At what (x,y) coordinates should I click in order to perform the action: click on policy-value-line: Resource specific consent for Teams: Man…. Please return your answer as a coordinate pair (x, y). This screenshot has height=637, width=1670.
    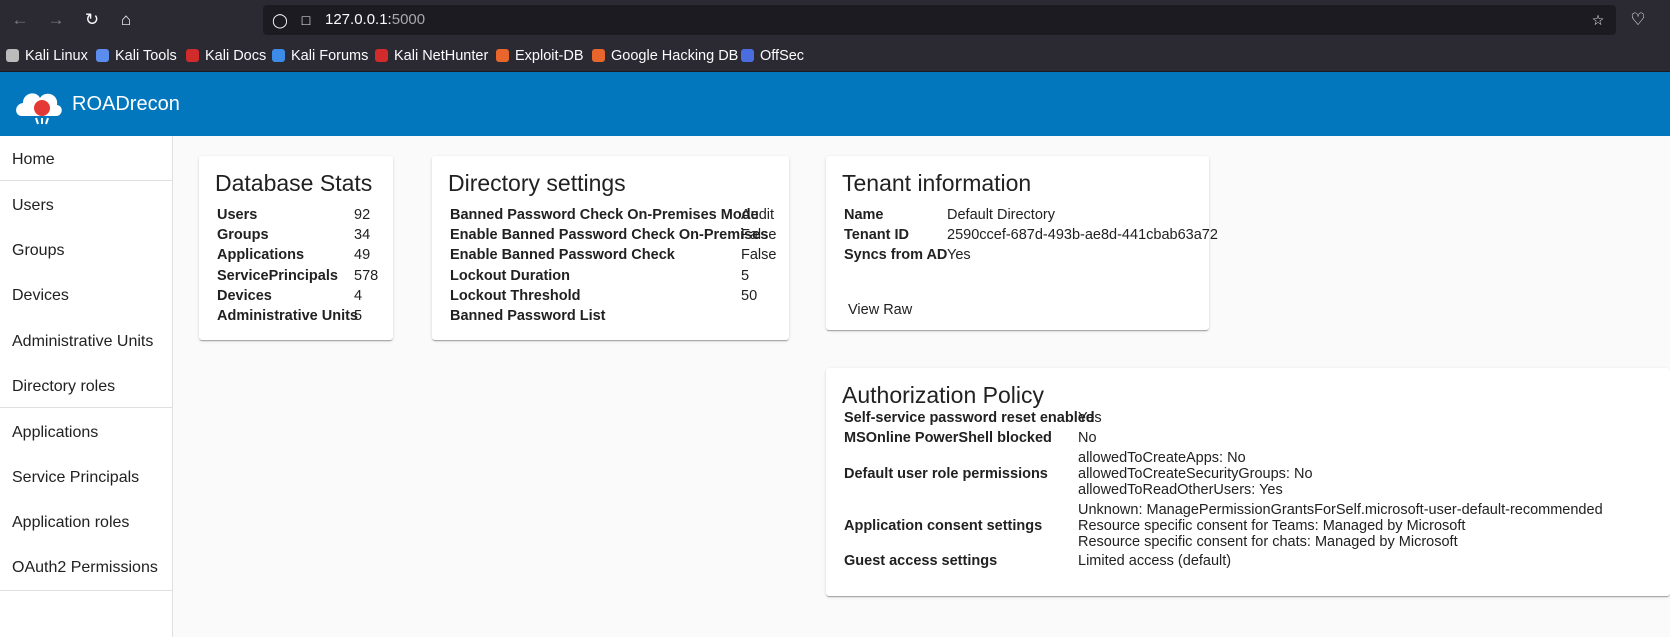
    Looking at the image, I should click on (1272, 525).